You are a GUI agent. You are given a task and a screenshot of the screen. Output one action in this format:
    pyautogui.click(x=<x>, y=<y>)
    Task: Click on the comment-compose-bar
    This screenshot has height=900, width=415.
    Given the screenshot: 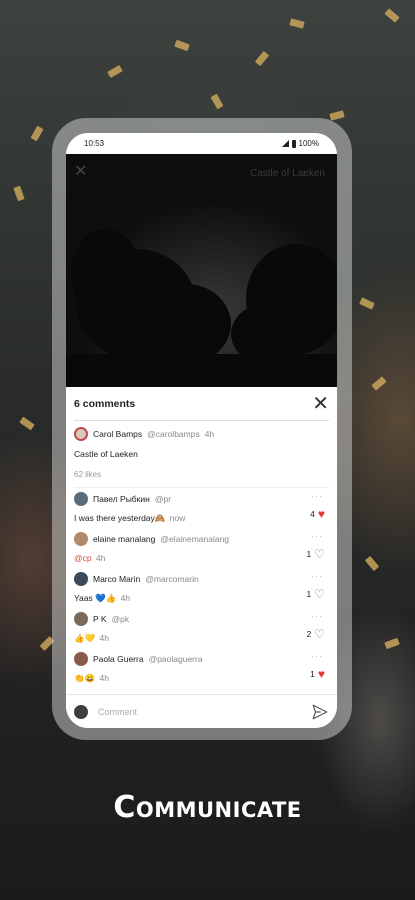 What is the action you would take?
    pyautogui.click(x=201, y=711)
    